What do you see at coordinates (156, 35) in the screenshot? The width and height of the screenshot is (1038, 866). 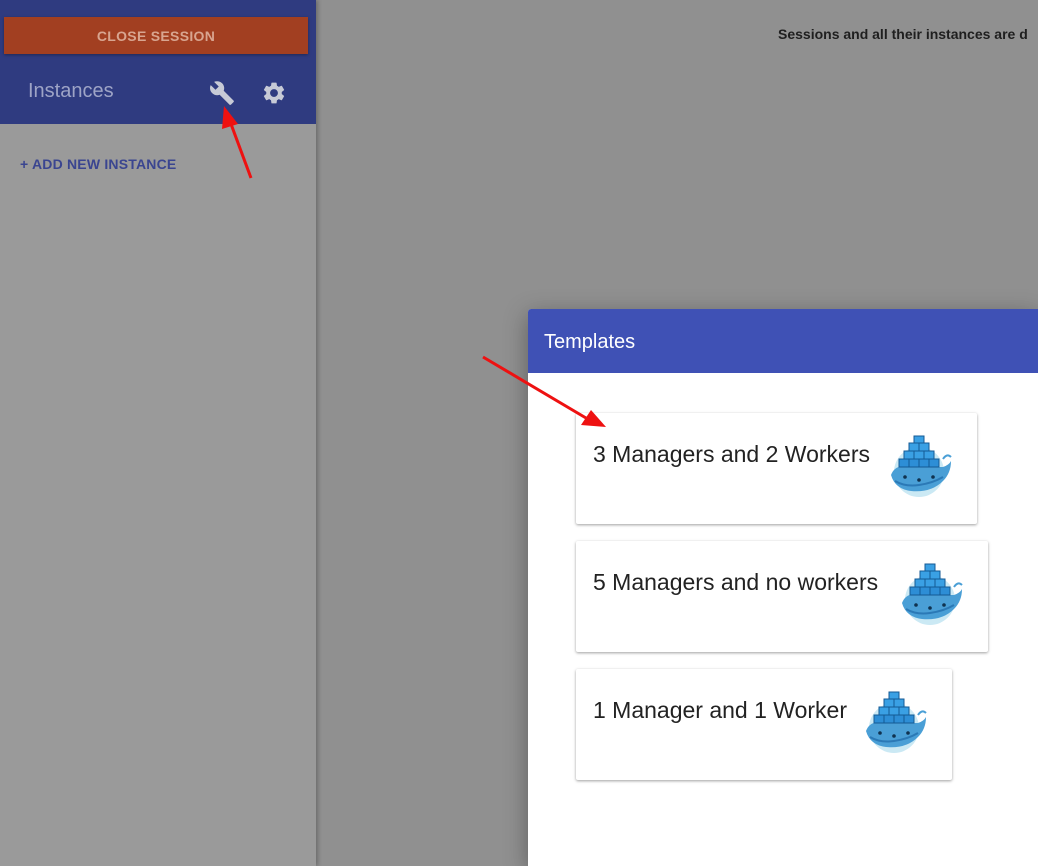 I see `close-session-button: CLOSE SESSION` at bounding box center [156, 35].